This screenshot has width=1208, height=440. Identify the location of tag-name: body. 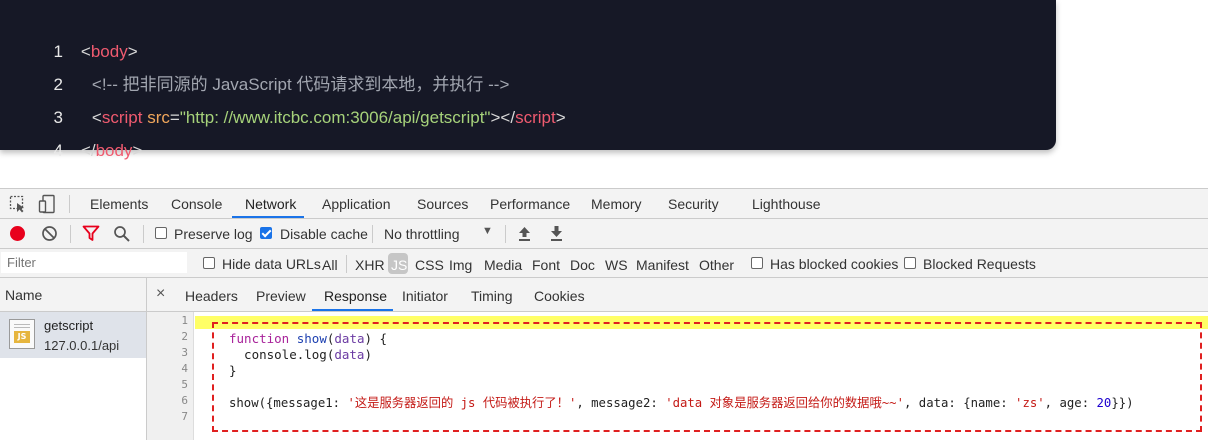
(114, 150).